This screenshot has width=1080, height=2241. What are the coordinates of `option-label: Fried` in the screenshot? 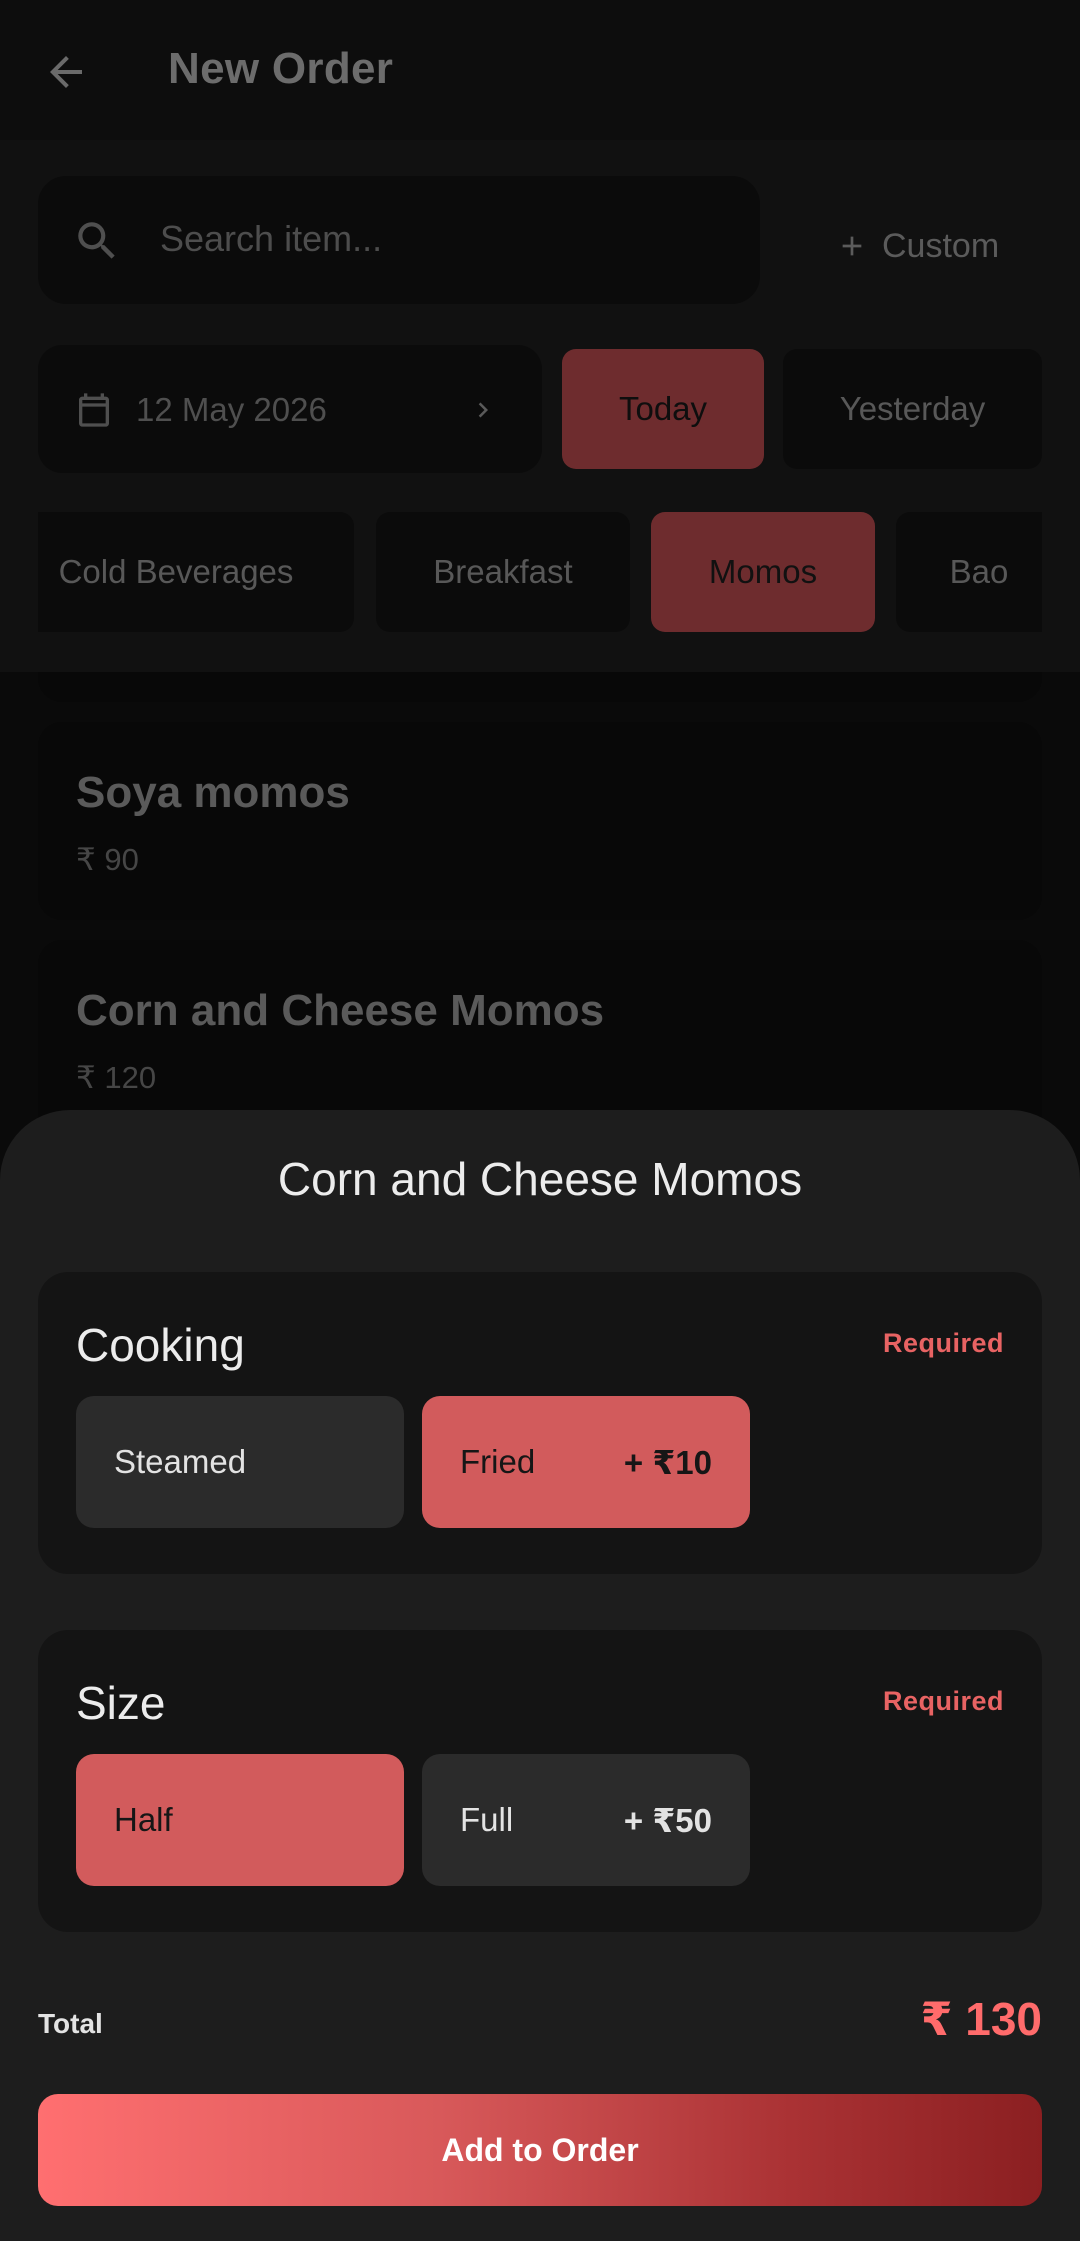 It's located at (498, 1461).